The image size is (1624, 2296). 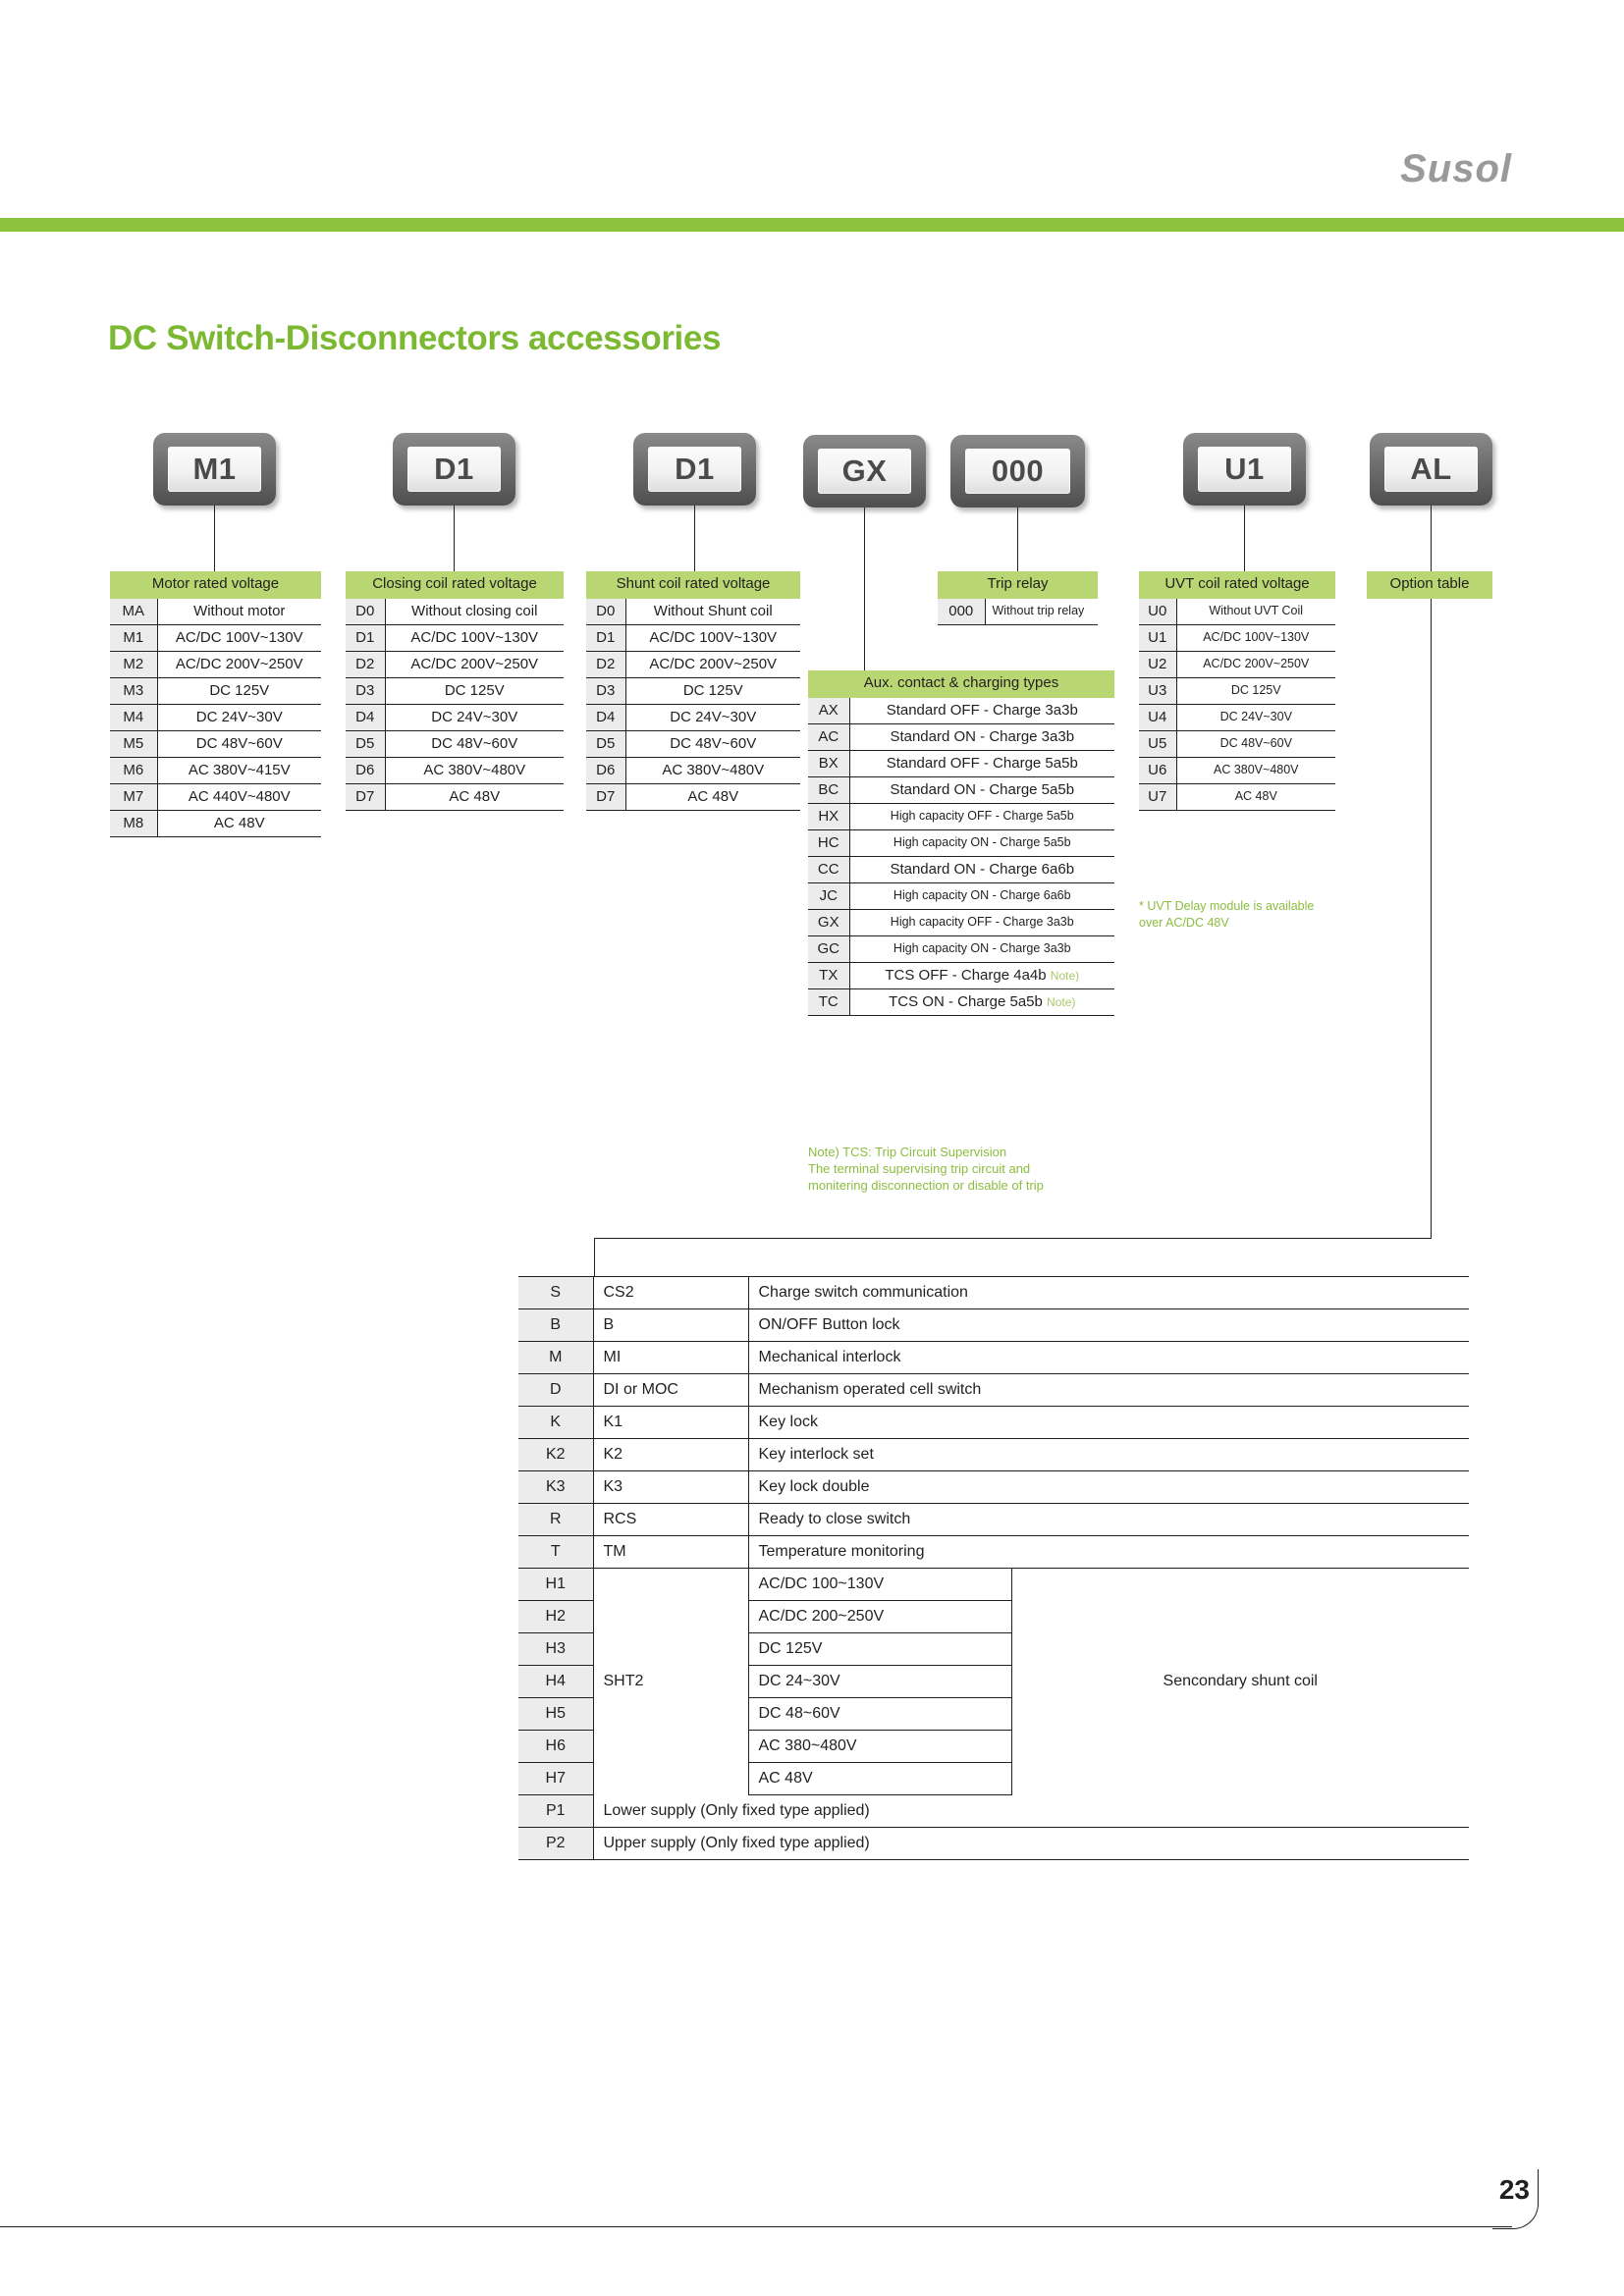 I want to click on table-row: T TM Temperature monitoring, so click(x=993, y=1552).